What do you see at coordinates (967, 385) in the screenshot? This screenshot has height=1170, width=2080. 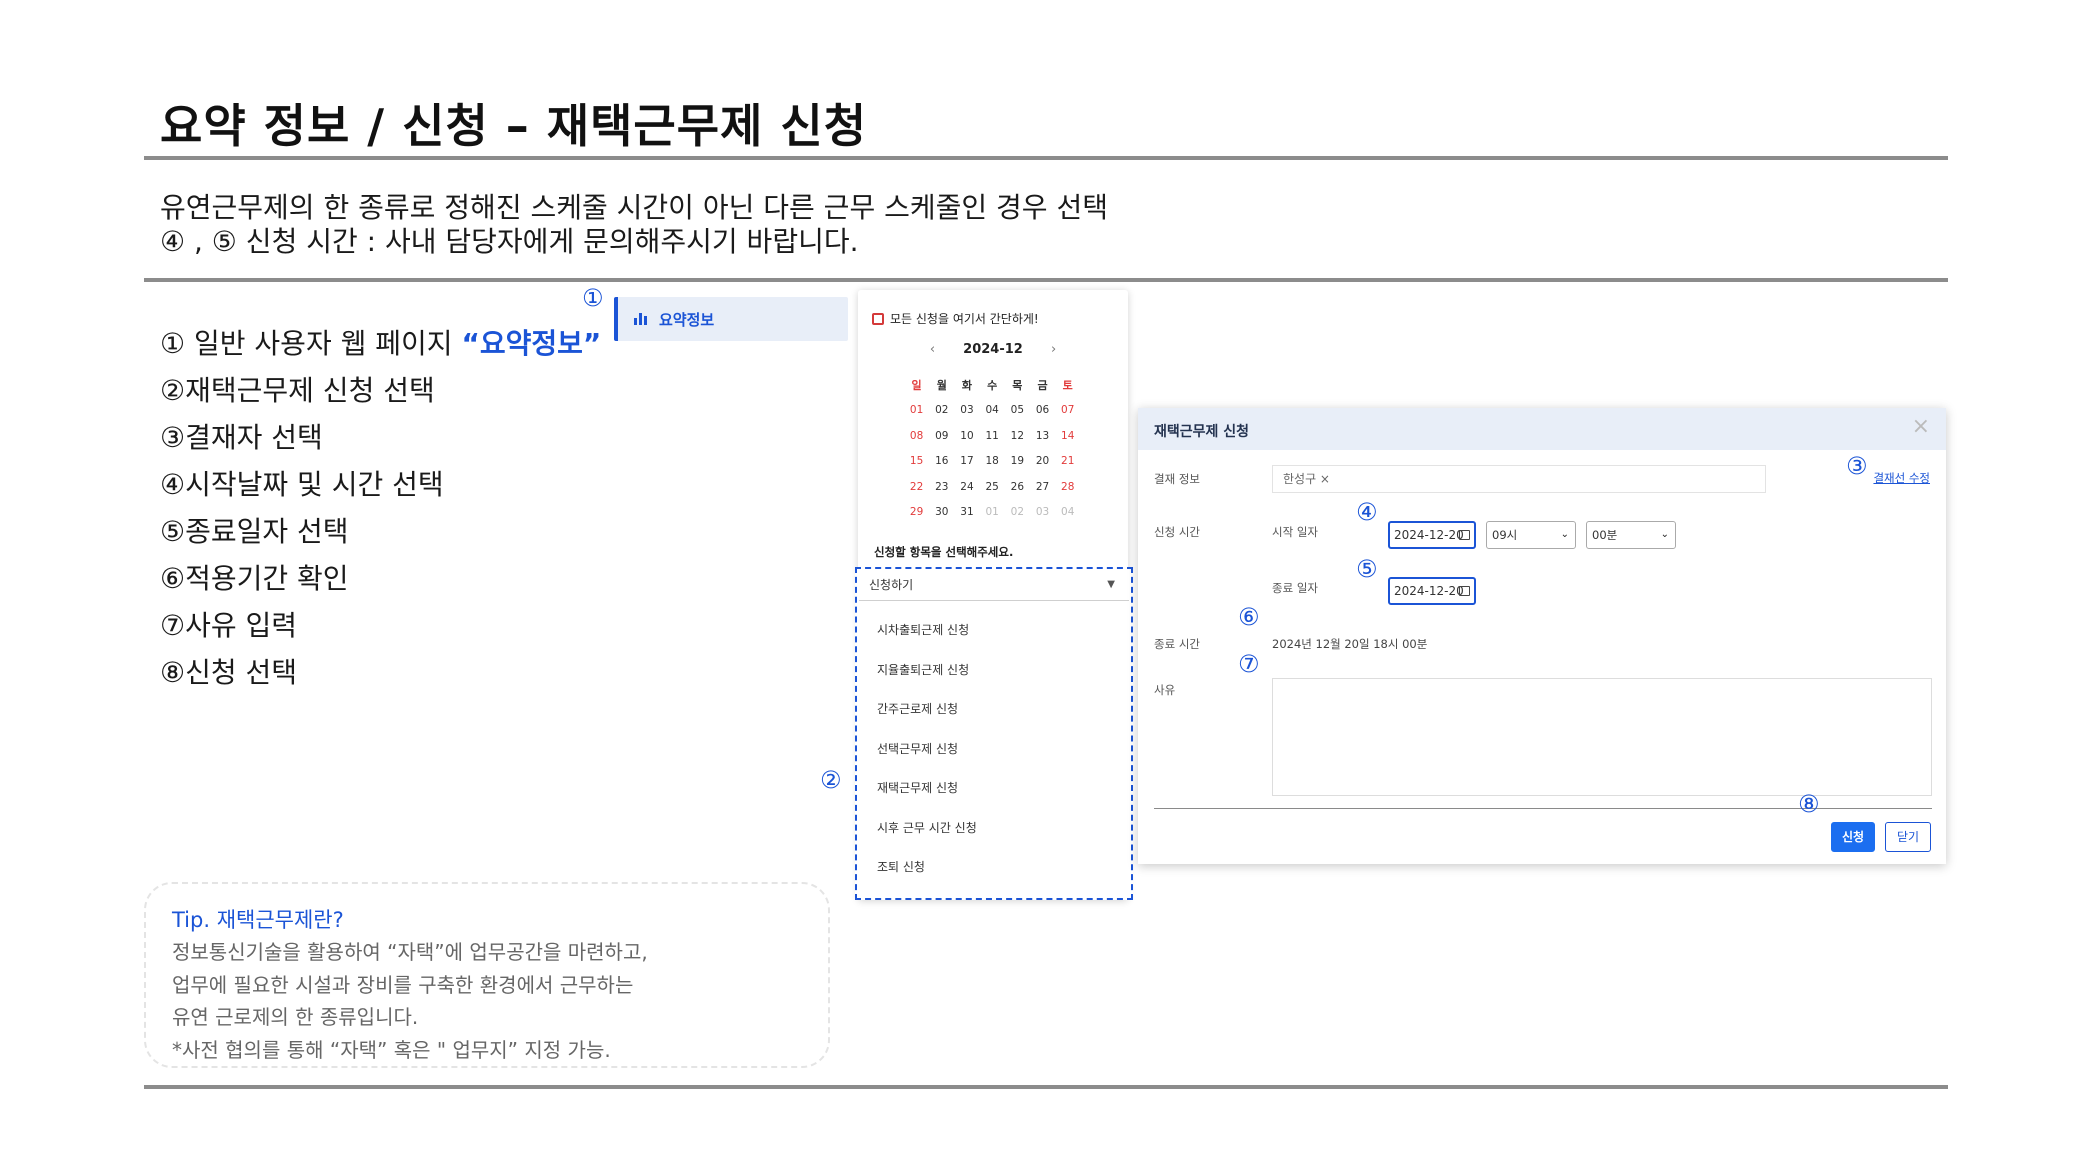 I see `weekday-label: 화` at bounding box center [967, 385].